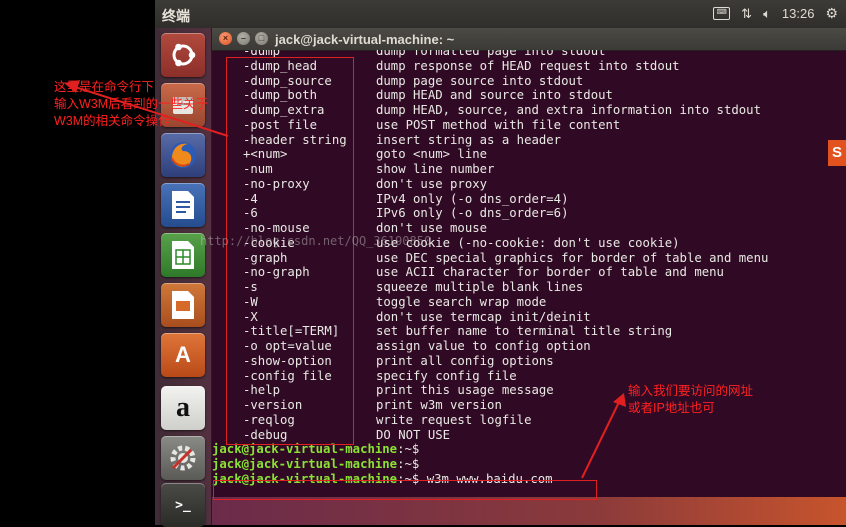  What do you see at coordinates (72, 86) in the screenshot?
I see `left-arrow-head` at bounding box center [72, 86].